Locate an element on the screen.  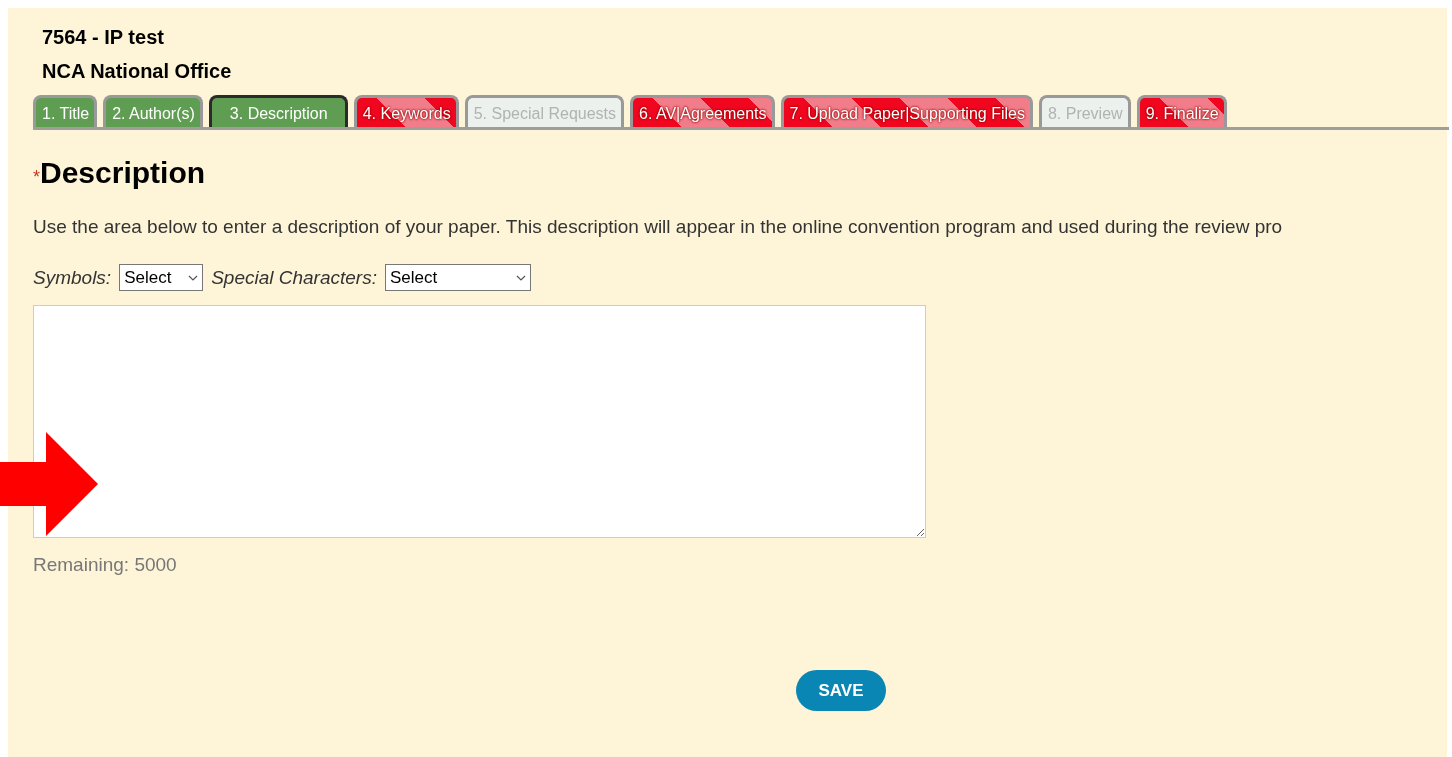
picker-label: Special Characters: is located at coordinates (294, 277).